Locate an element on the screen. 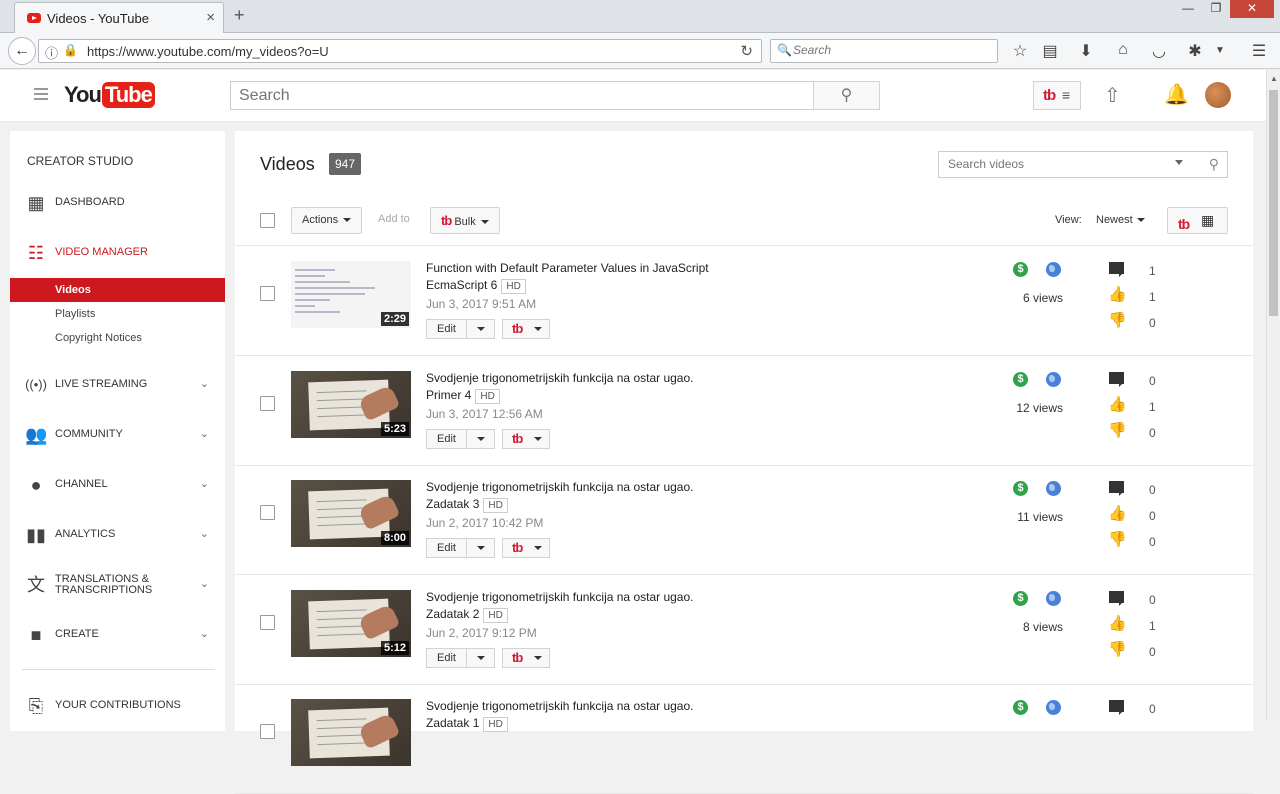 The image size is (1280, 794). sidebar-subitem-copyright-notices: Copyright Notices is located at coordinates (117, 338).